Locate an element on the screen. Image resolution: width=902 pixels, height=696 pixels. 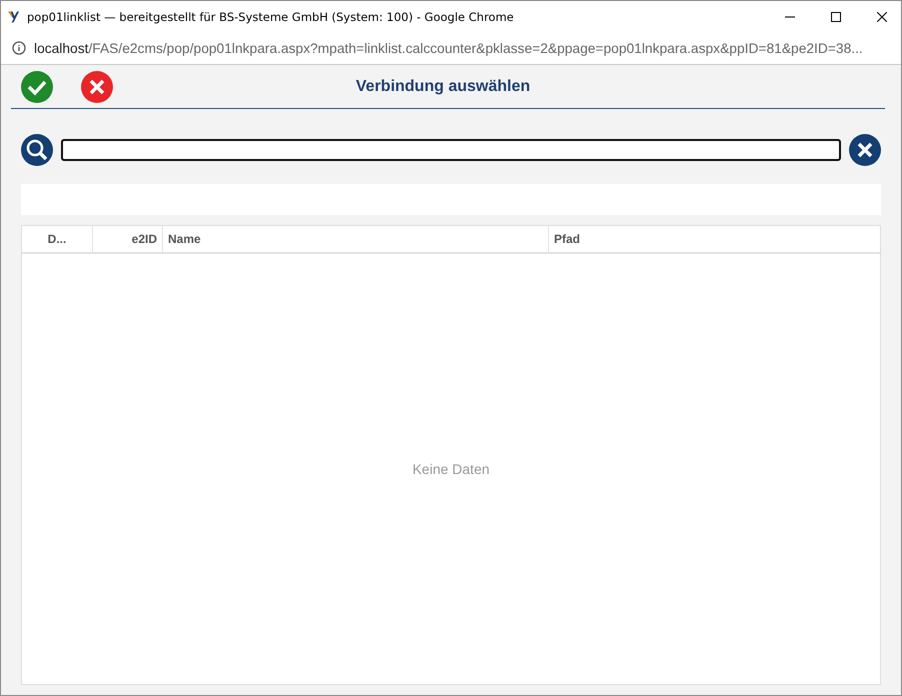
column-header: Name is located at coordinates (356, 239).